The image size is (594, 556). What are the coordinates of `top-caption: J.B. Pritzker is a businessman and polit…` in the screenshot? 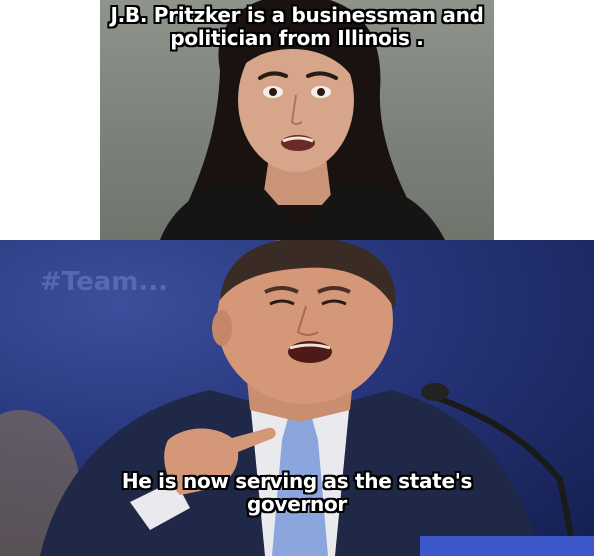 It's located at (297, 27).